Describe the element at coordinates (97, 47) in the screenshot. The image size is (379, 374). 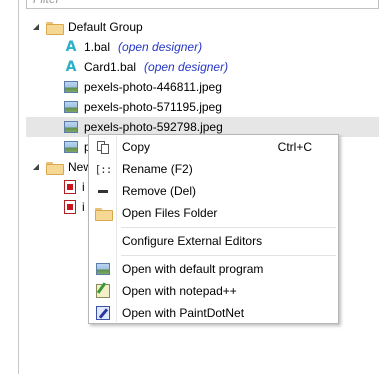
I see `tree-item-label: 1.bal` at that location.